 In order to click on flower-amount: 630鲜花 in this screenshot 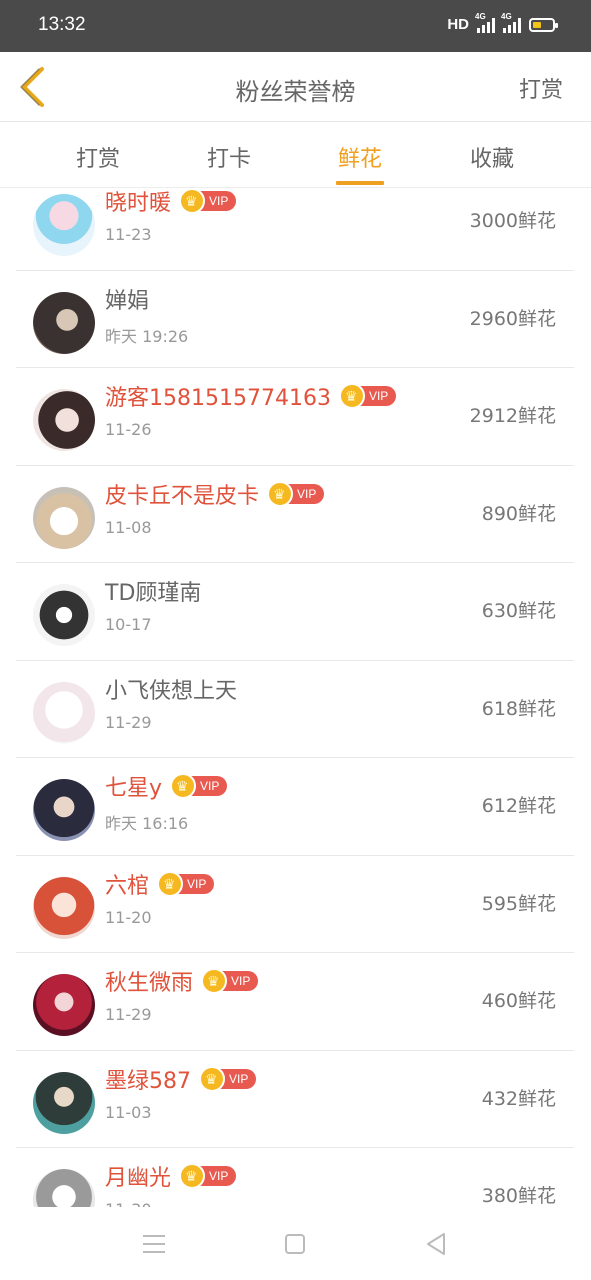, I will do `click(518, 611)`.